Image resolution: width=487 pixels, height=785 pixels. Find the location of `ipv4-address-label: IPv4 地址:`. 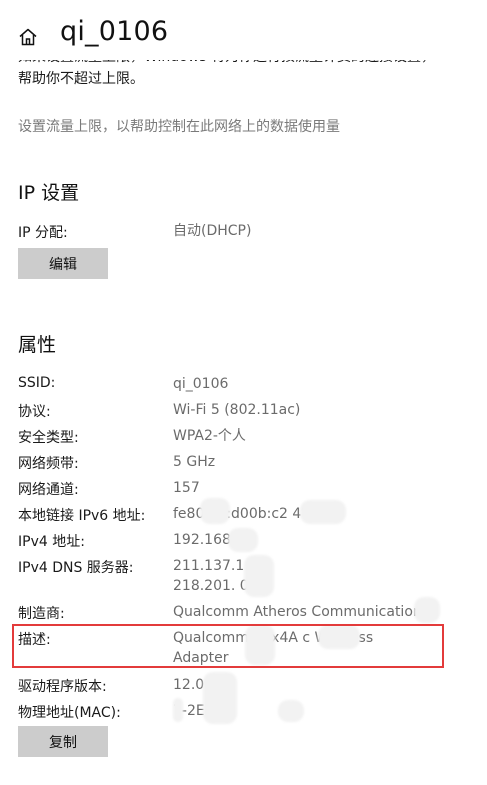

ipv4-address-label: IPv4 地址: is located at coordinates (51, 542).